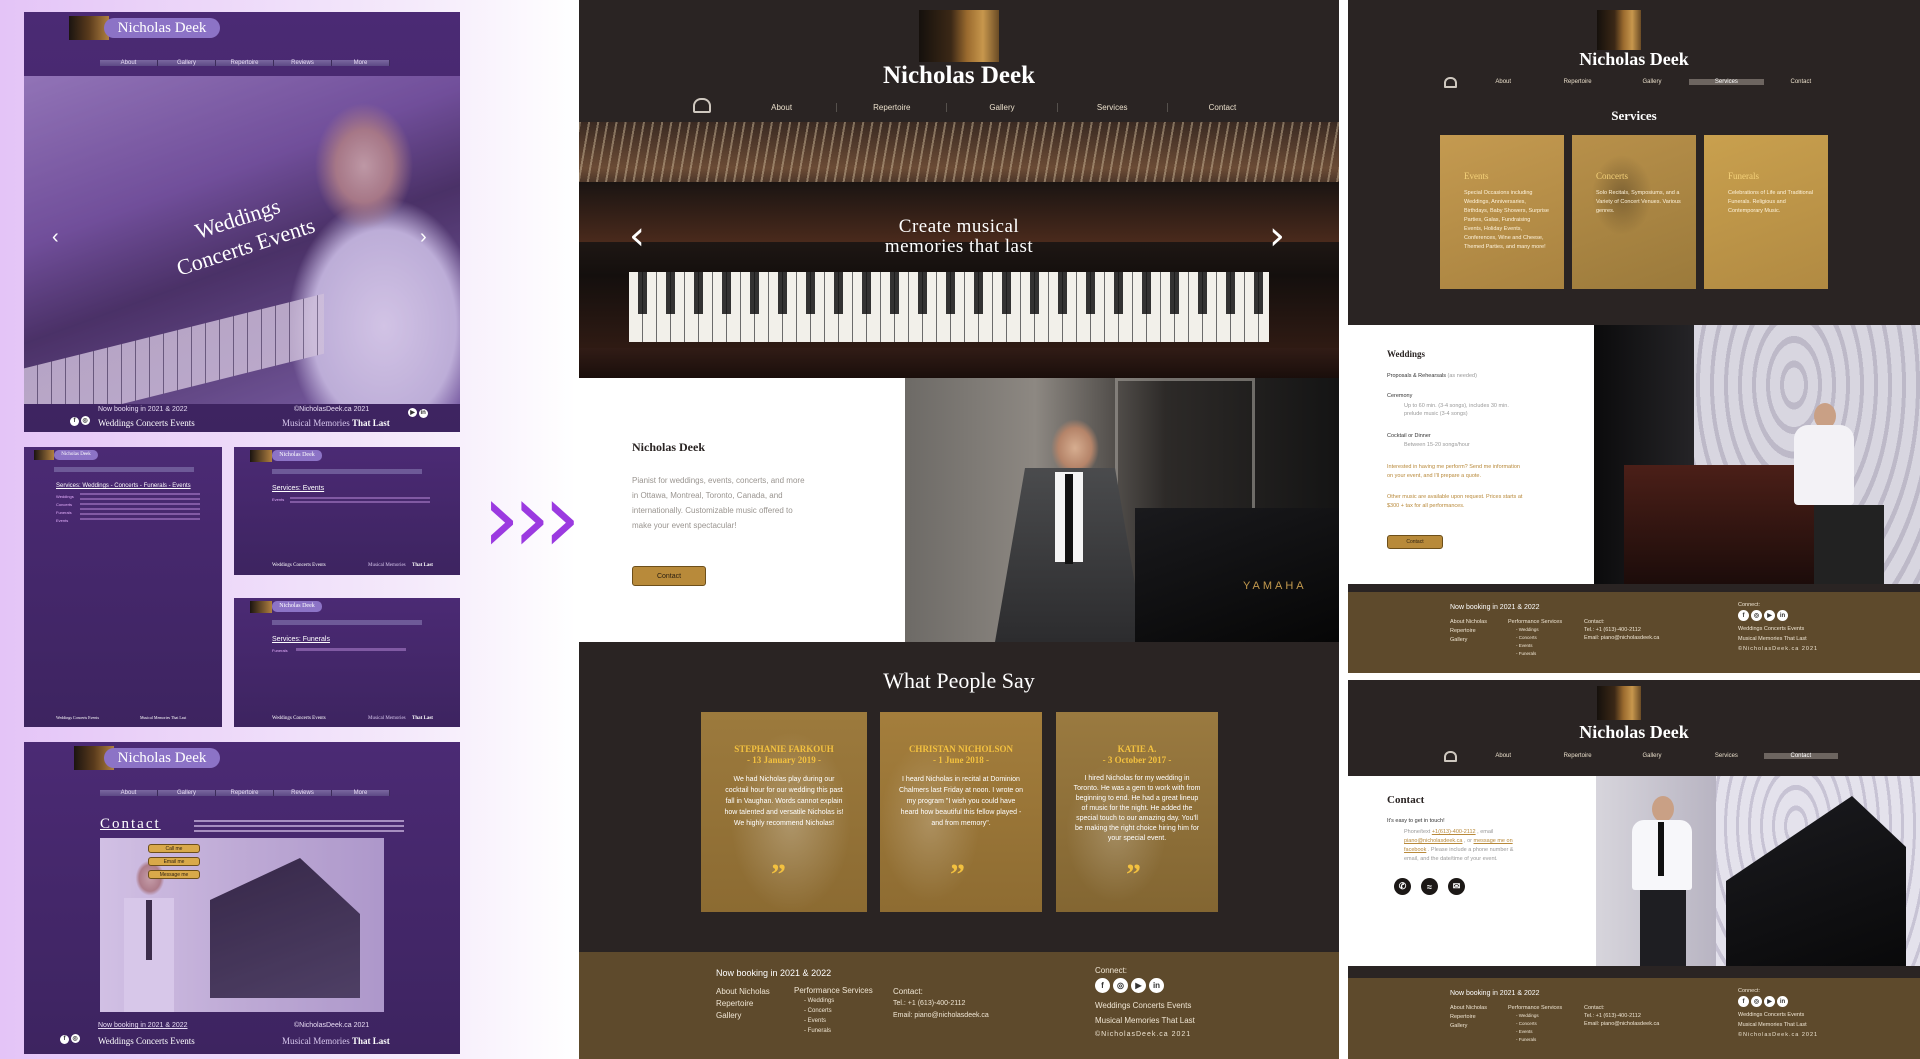 The height and width of the screenshot is (1059, 1920). I want to click on call-button: Call me, so click(174, 848).